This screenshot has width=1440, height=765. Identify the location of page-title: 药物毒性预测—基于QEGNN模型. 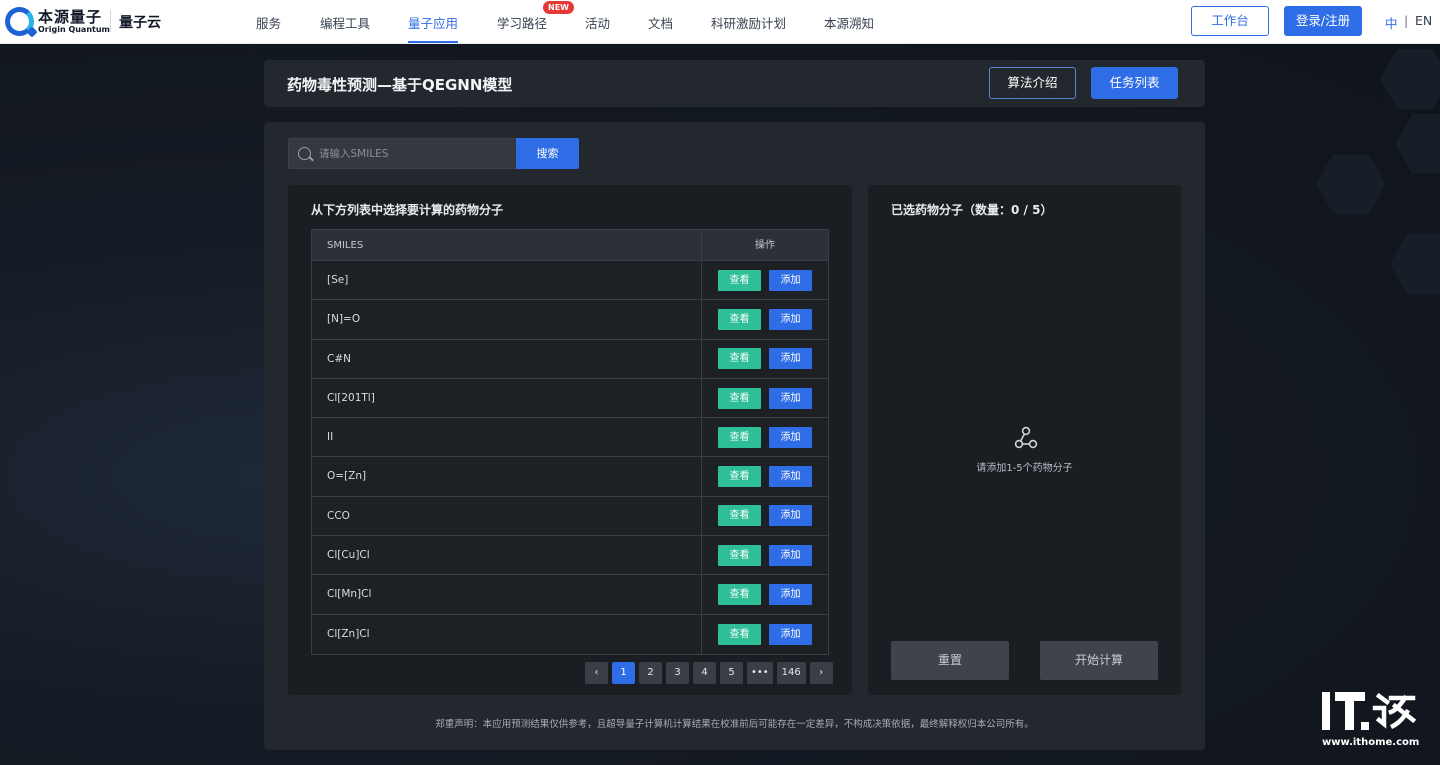
(400, 85).